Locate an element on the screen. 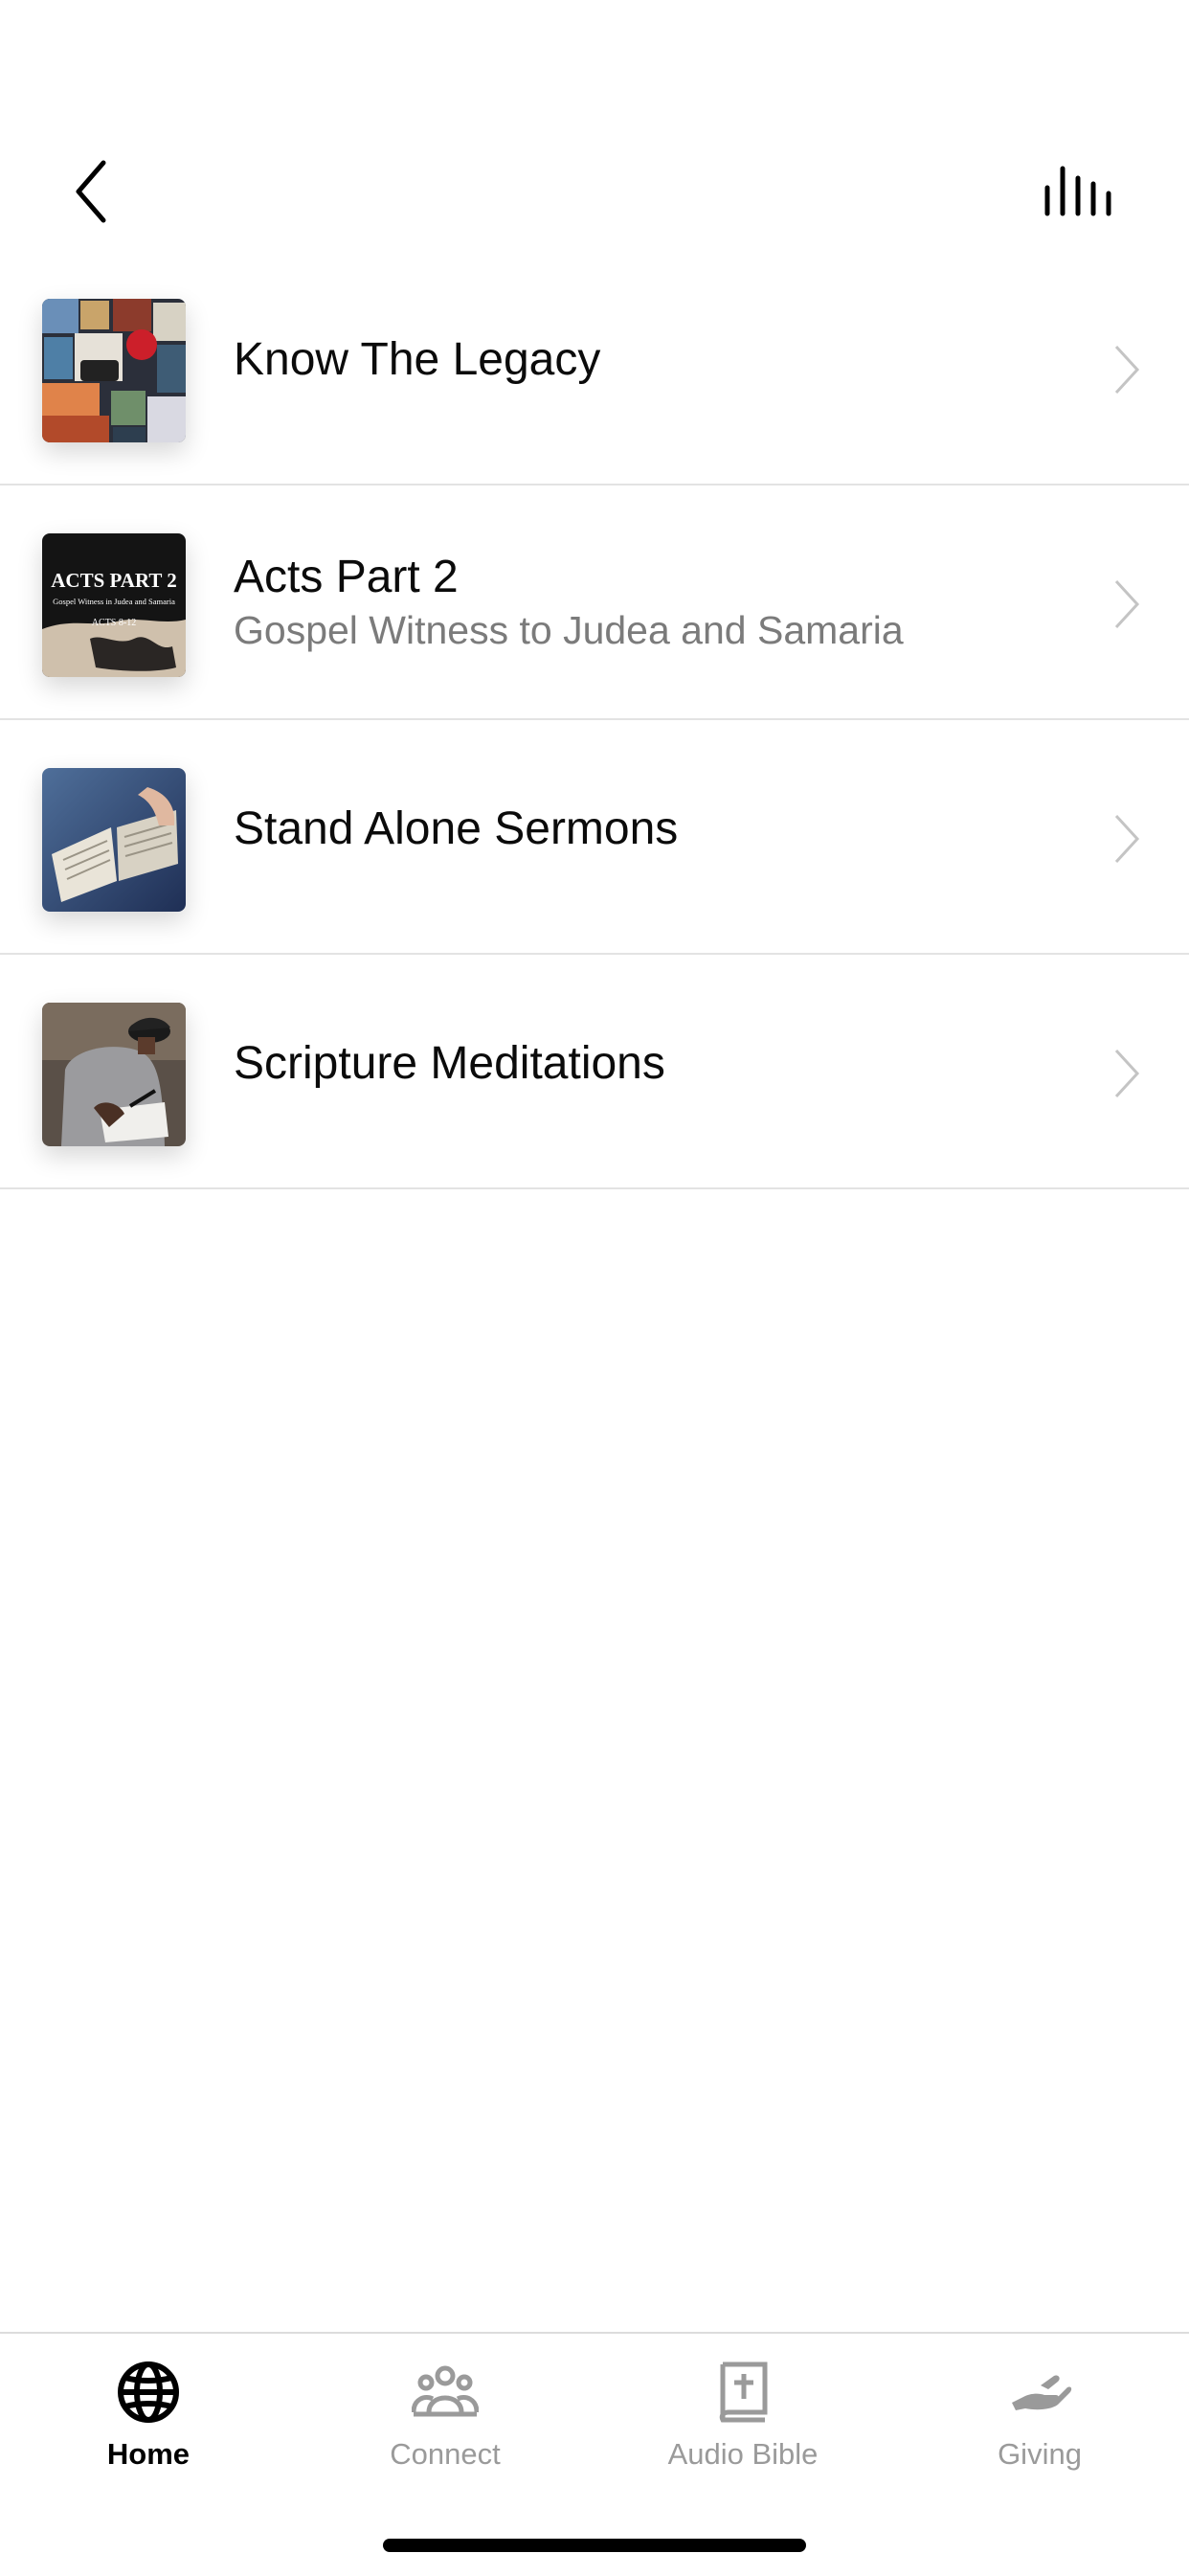  list-item: Know The Legacy is located at coordinates (594, 368).